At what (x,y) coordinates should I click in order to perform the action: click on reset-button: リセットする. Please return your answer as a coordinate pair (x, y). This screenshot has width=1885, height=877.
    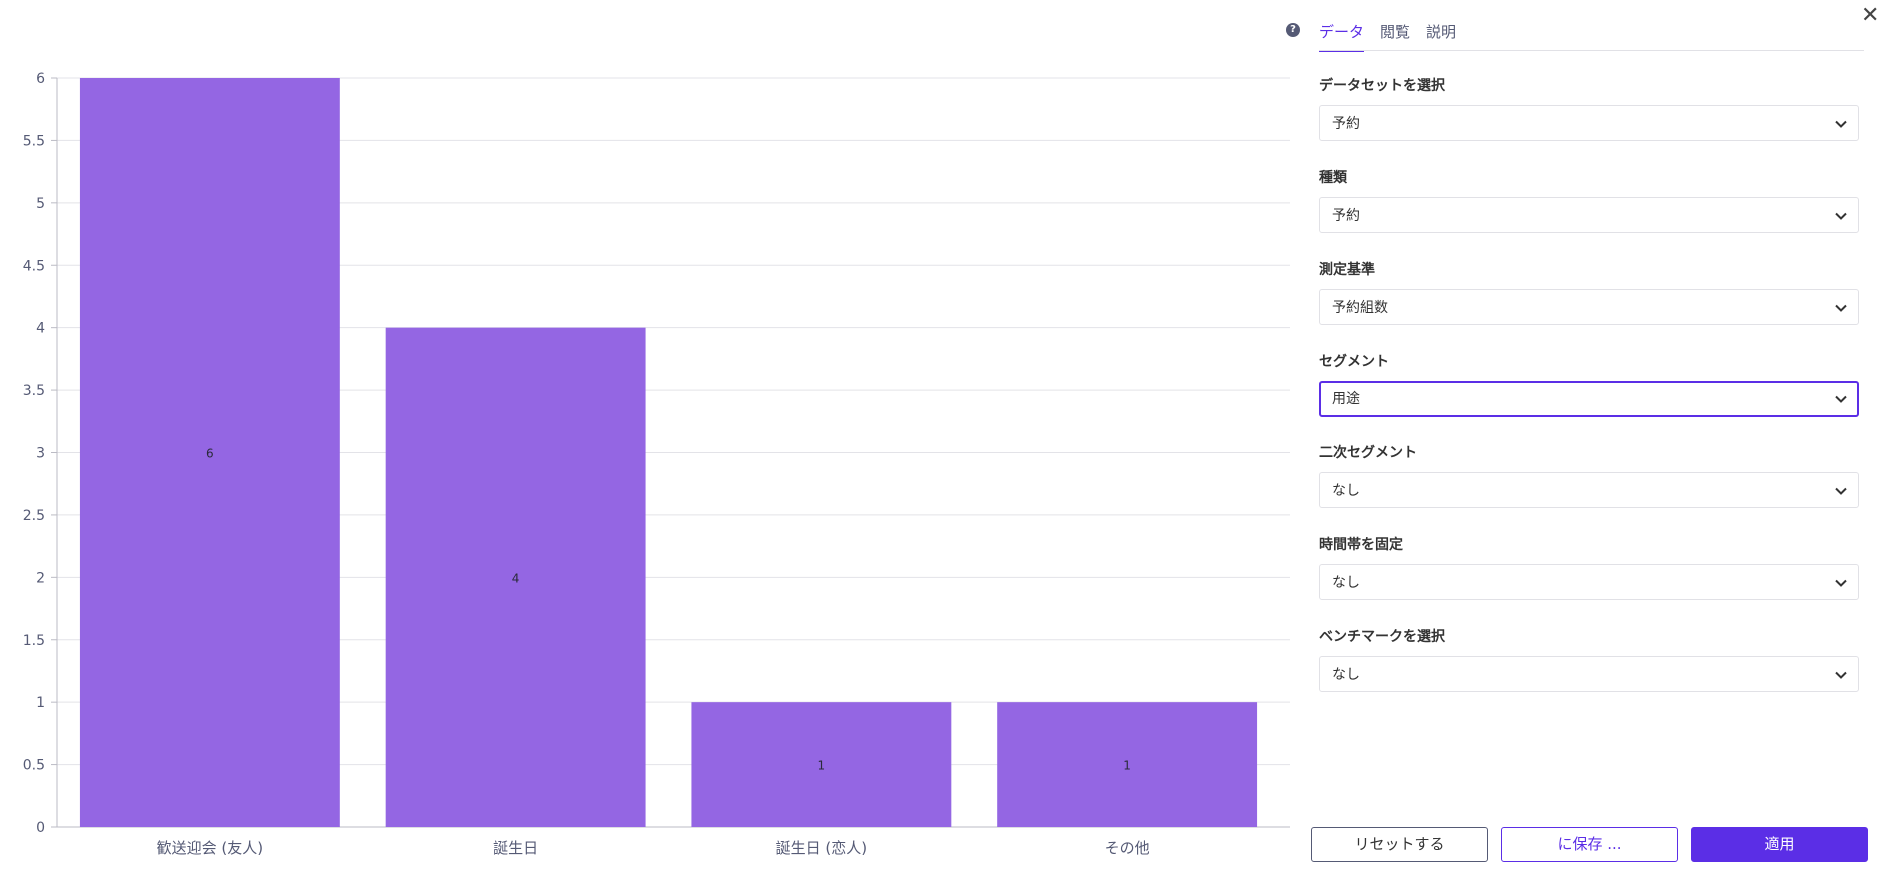
    Looking at the image, I should click on (1399, 844).